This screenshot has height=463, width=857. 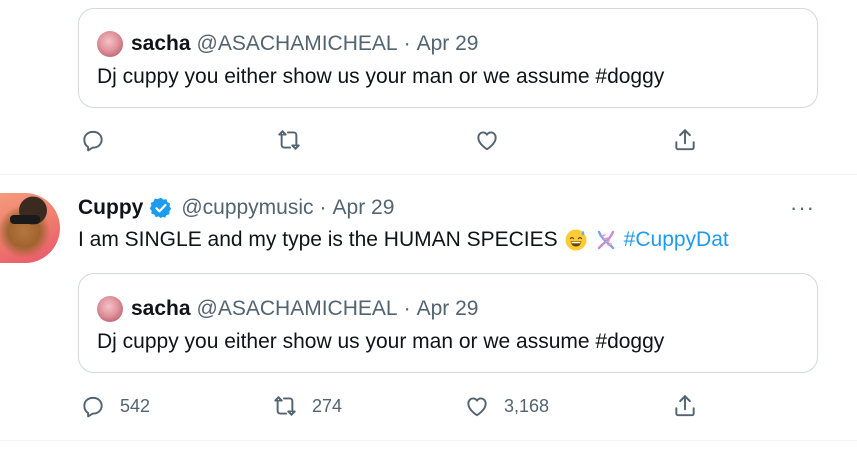 What do you see at coordinates (25, 219) in the screenshot?
I see `sunglasses-shape` at bounding box center [25, 219].